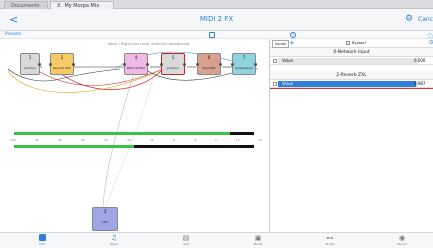 This screenshot has width=433, height=248. Describe the element at coordinates (409, 19) in the screenshot. I see `gear-icon: ⚙` at that location.